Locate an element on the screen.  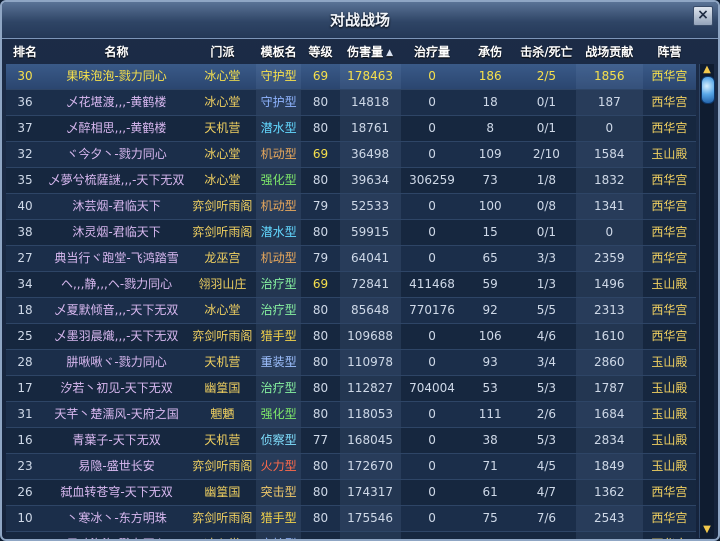
table-row: 23 易隐-盛世长安 弈剑听雨阁 火力型 80 172670 0 71 4/5 1849 玉山殿 is located at coordinates (351, 467).